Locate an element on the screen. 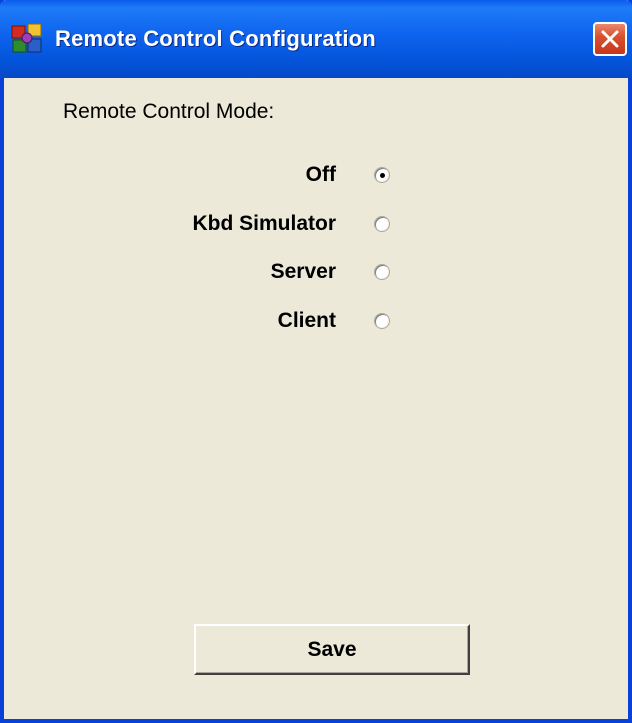 The width and height of the screenshot is (632, 723). radio-off is located at coordinates (382, 175).